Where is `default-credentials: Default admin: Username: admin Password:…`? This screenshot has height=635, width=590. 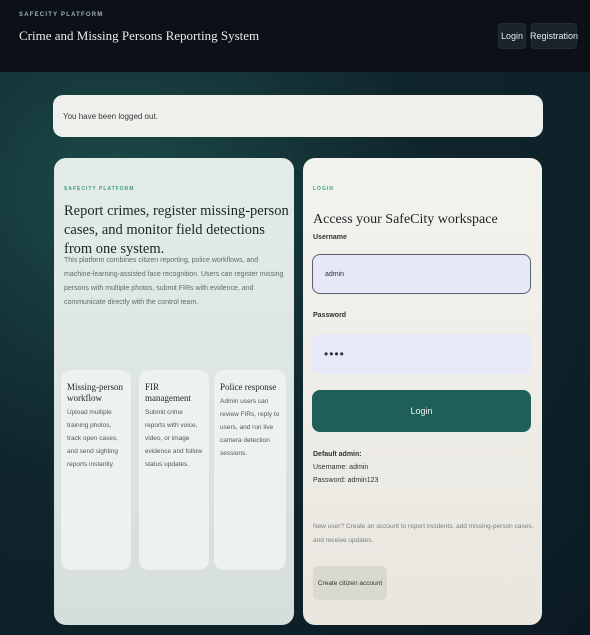
default-credentials: Default admin: Username: admin Password:… is located at coordinates (345, 467).